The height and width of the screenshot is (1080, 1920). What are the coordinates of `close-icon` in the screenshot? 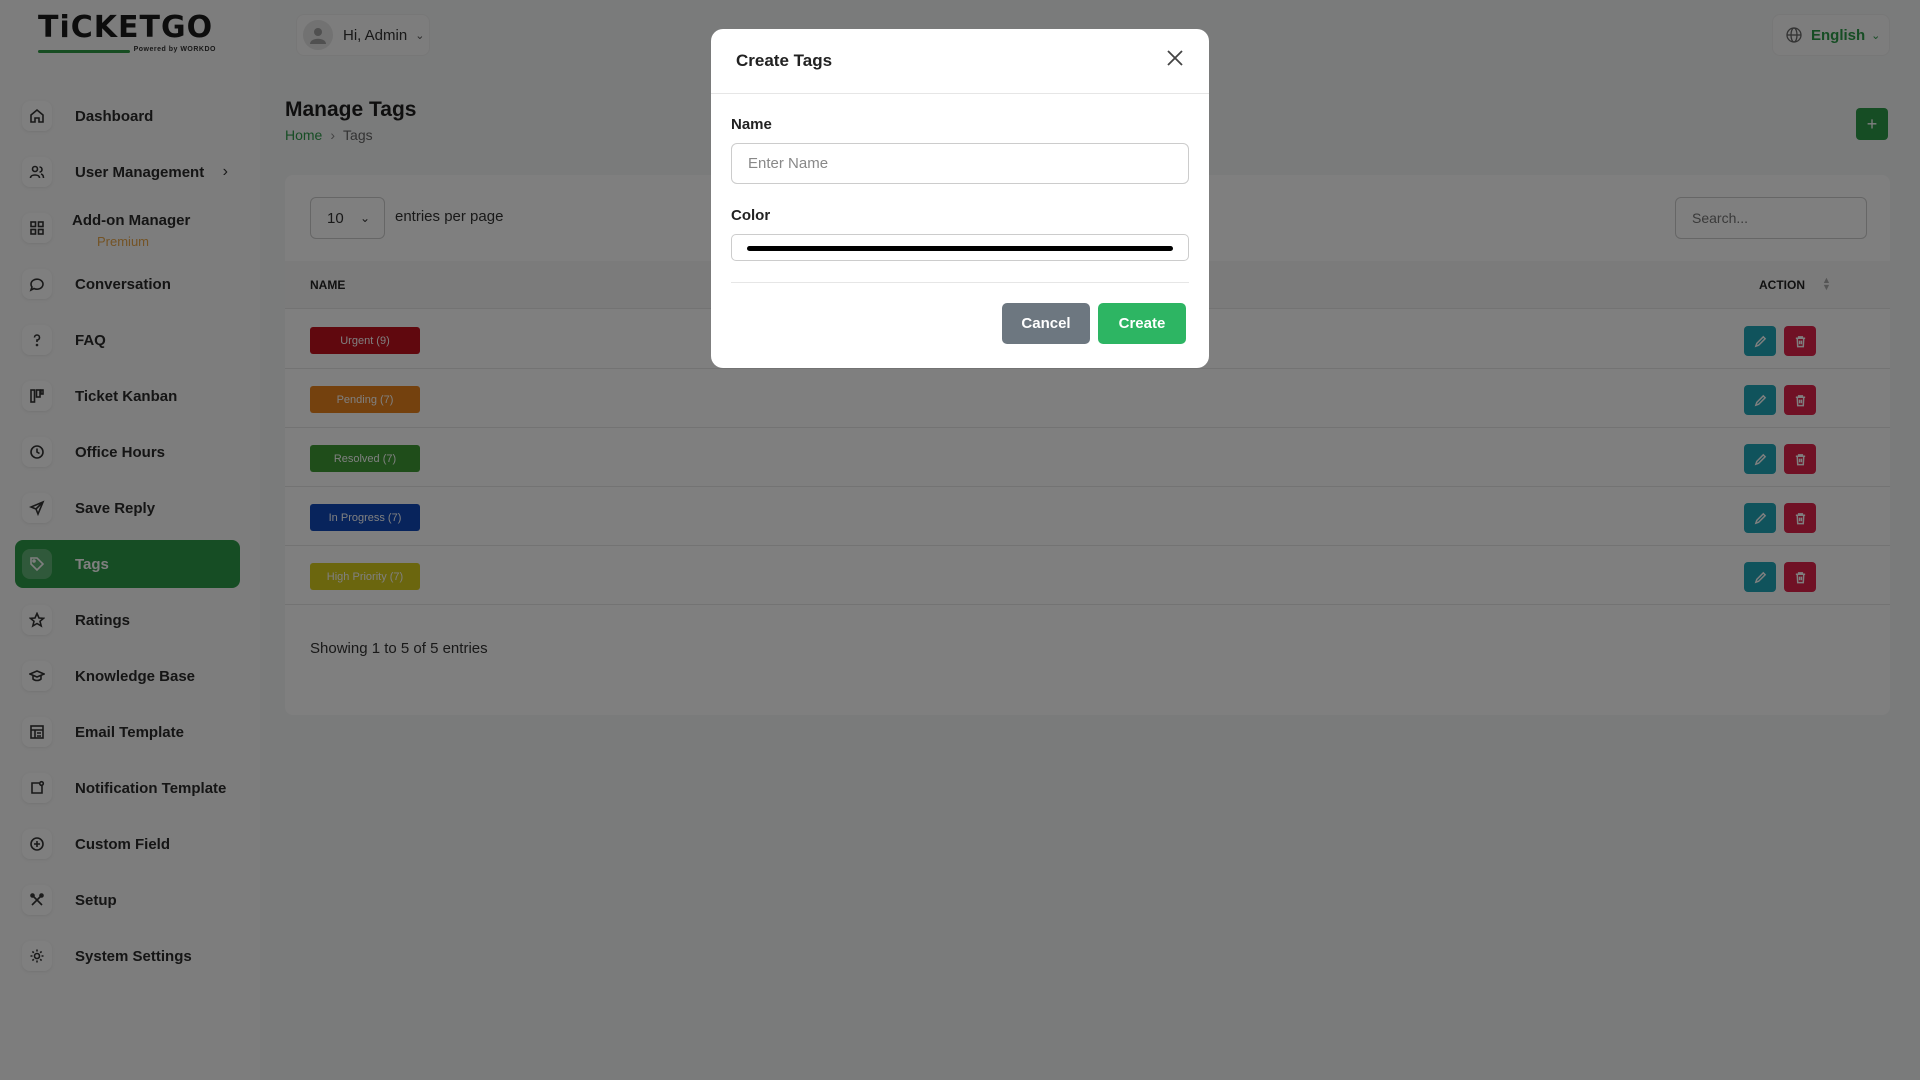 It's located at (1178, 61).